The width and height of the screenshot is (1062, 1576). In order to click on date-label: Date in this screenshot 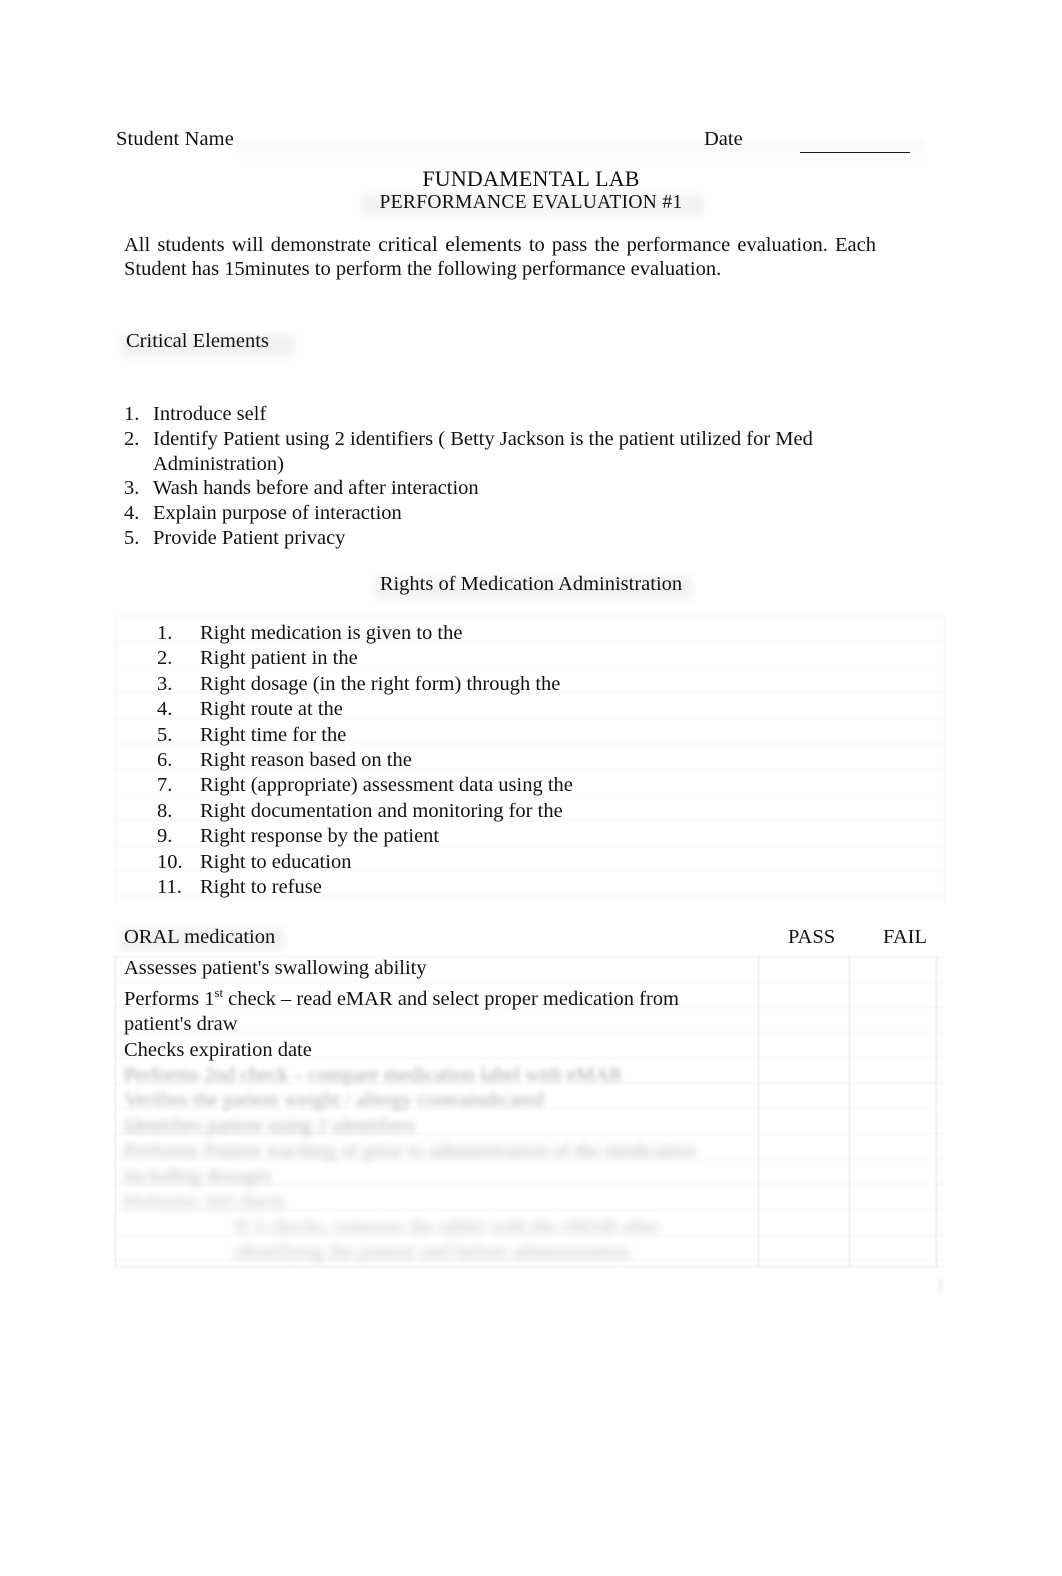, I will do `click(723, 139)`.